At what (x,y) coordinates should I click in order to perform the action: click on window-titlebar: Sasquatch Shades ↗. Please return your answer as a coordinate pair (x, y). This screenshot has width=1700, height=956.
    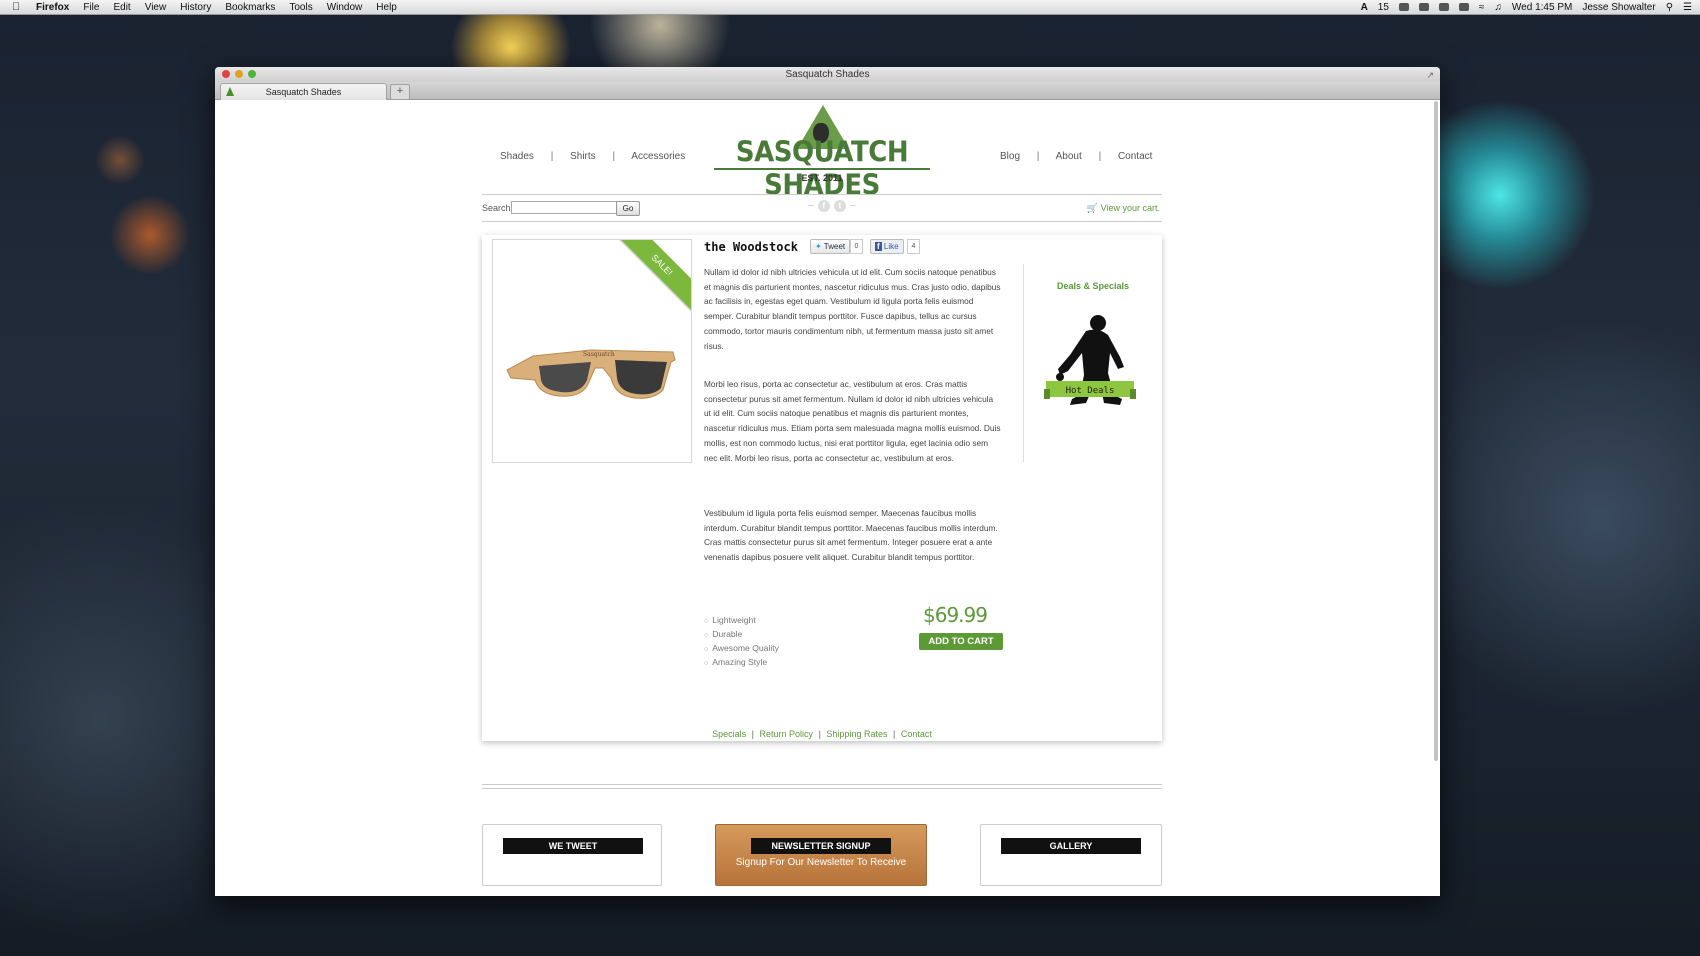
    Looking at the image, I should click on (827, 74).